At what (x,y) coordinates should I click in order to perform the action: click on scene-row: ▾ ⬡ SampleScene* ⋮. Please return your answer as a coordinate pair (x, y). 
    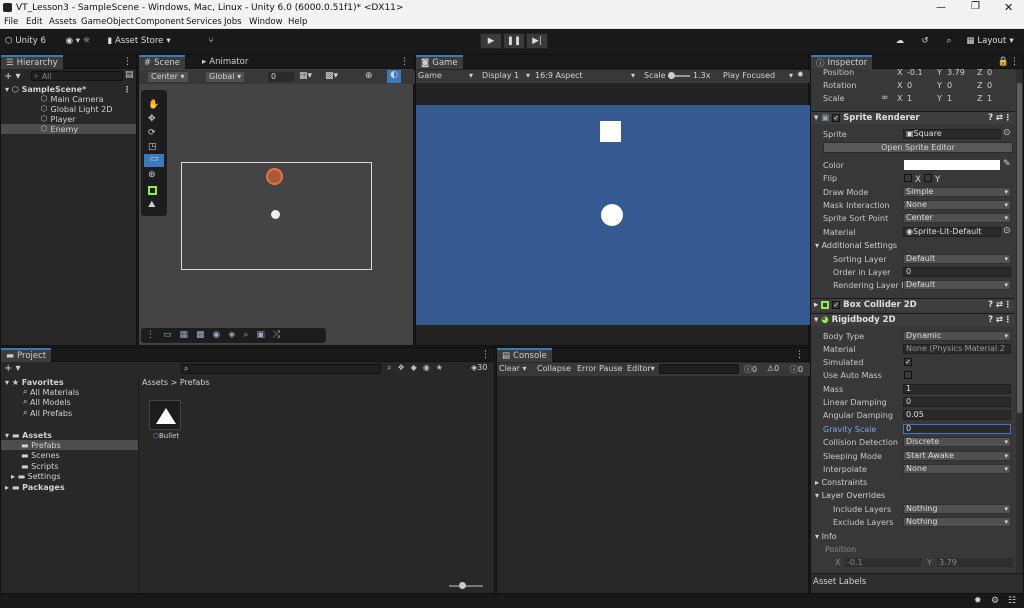
    Looking at the image, I should click on (68, 89).